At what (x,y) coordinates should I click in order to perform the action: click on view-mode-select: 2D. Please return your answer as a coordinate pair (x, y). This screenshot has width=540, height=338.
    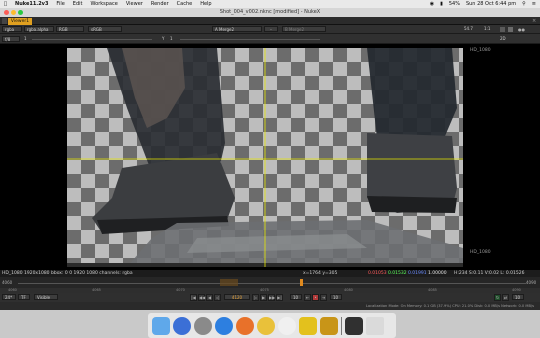
    Looking at the image, I should click on (505, 39).